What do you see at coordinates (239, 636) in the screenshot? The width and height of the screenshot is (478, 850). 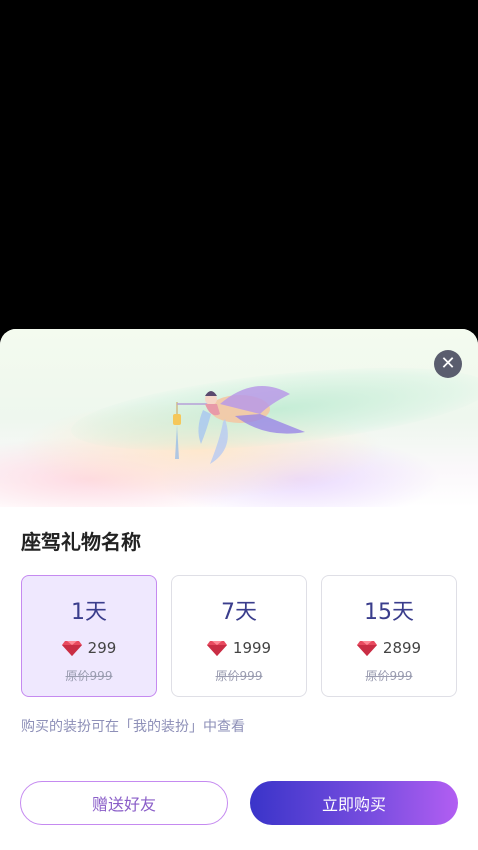 I see `plan-option-7-day: 7天 1999 原价999` at bounding box center [239, 636].